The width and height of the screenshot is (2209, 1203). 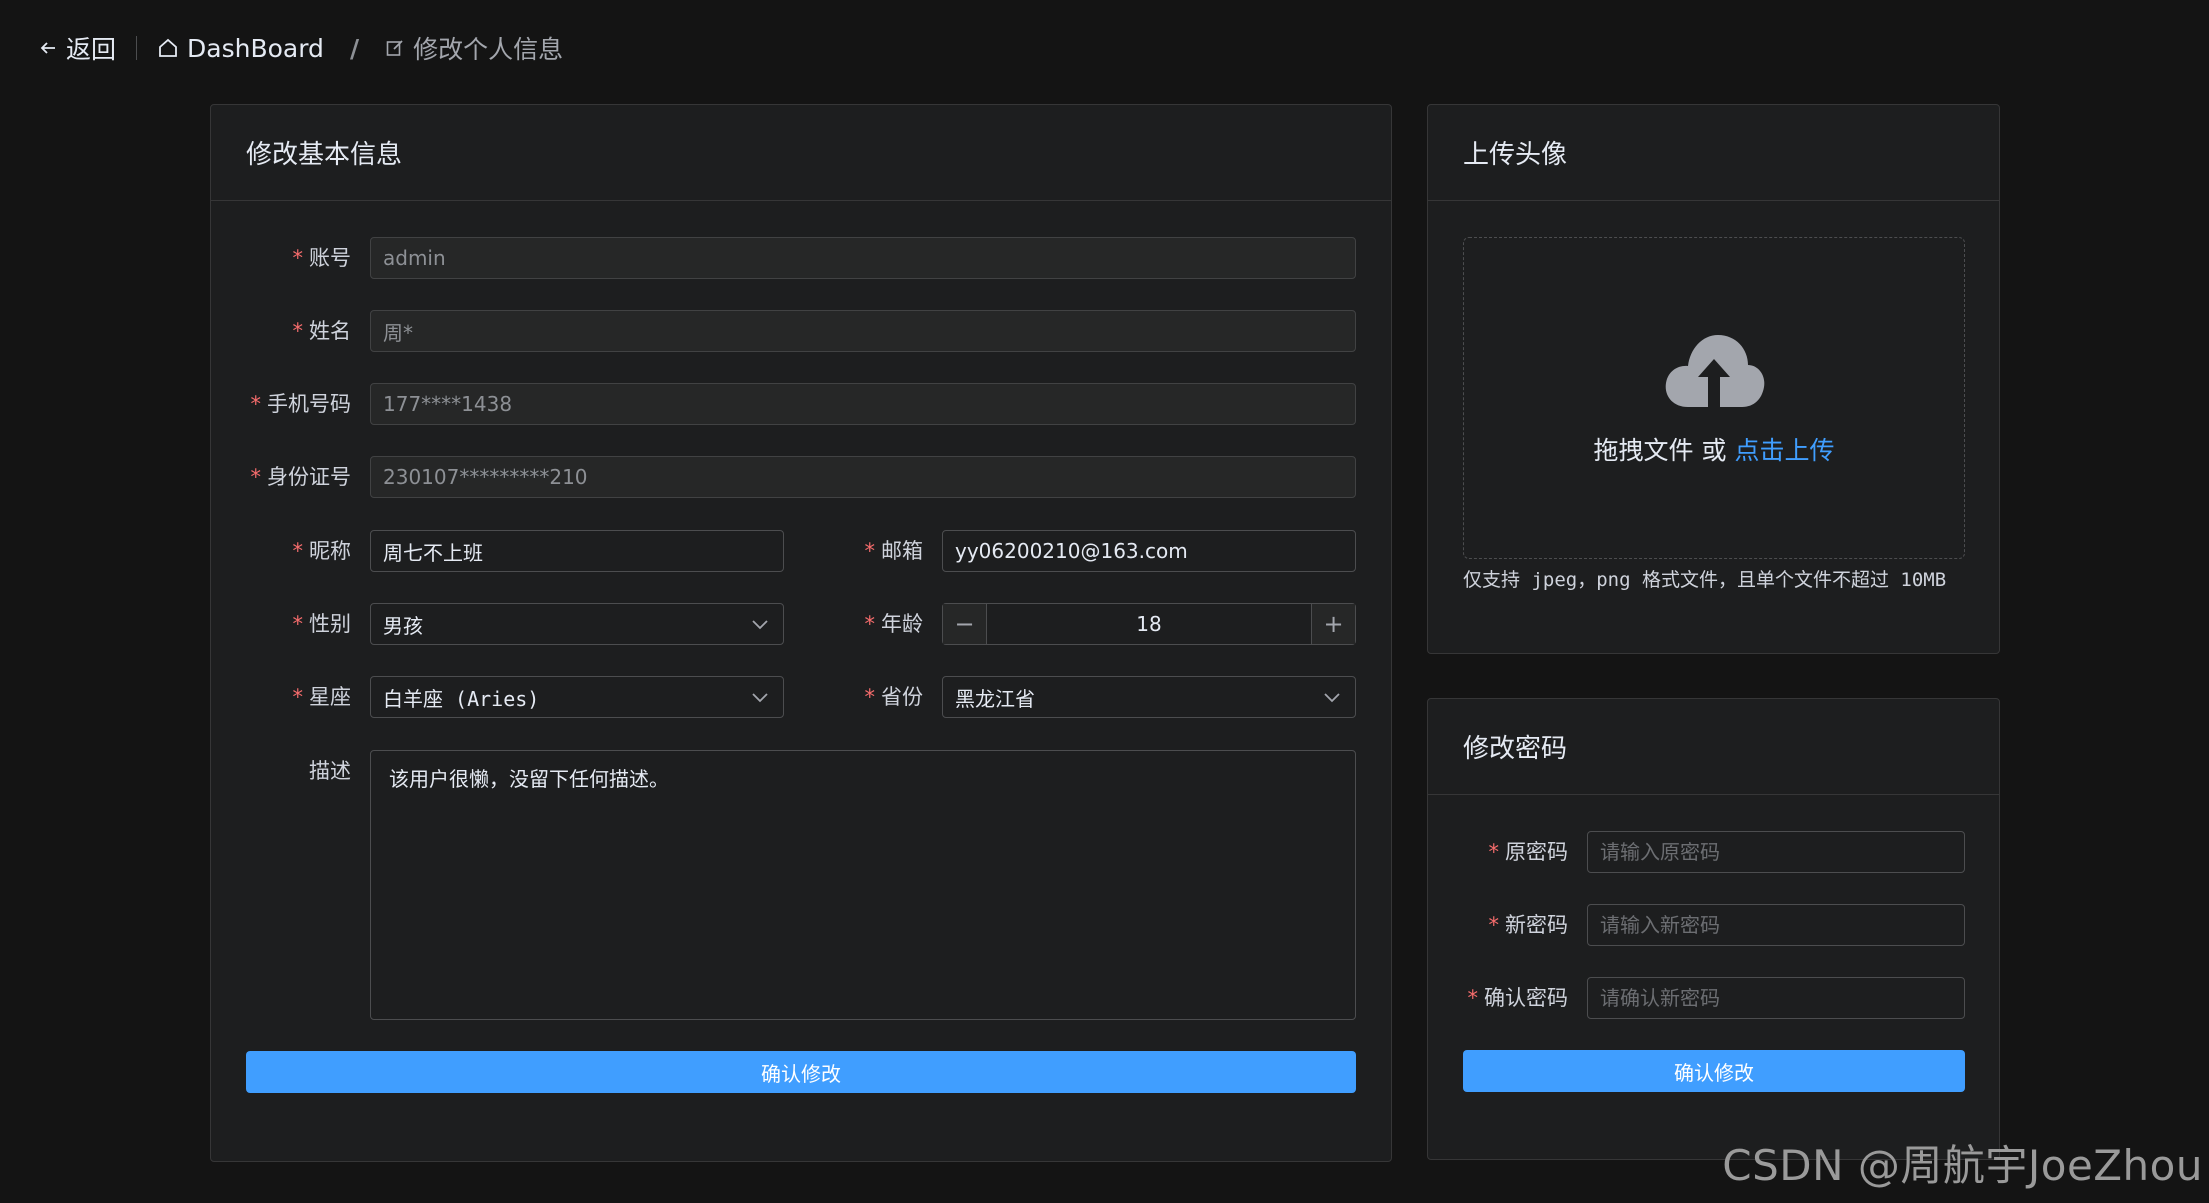 I want to click on description-label: 描述, so click(x=330, y=771).